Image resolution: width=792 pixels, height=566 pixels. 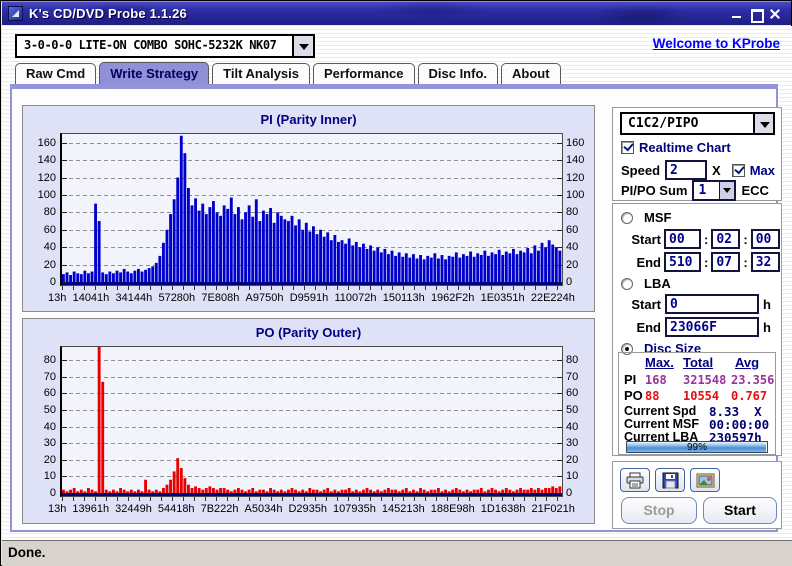 What do you see at coordinates (220, 298) in the screenshot?
I see `x-tick-label: 7E808h` at bounding box center [220, 298].